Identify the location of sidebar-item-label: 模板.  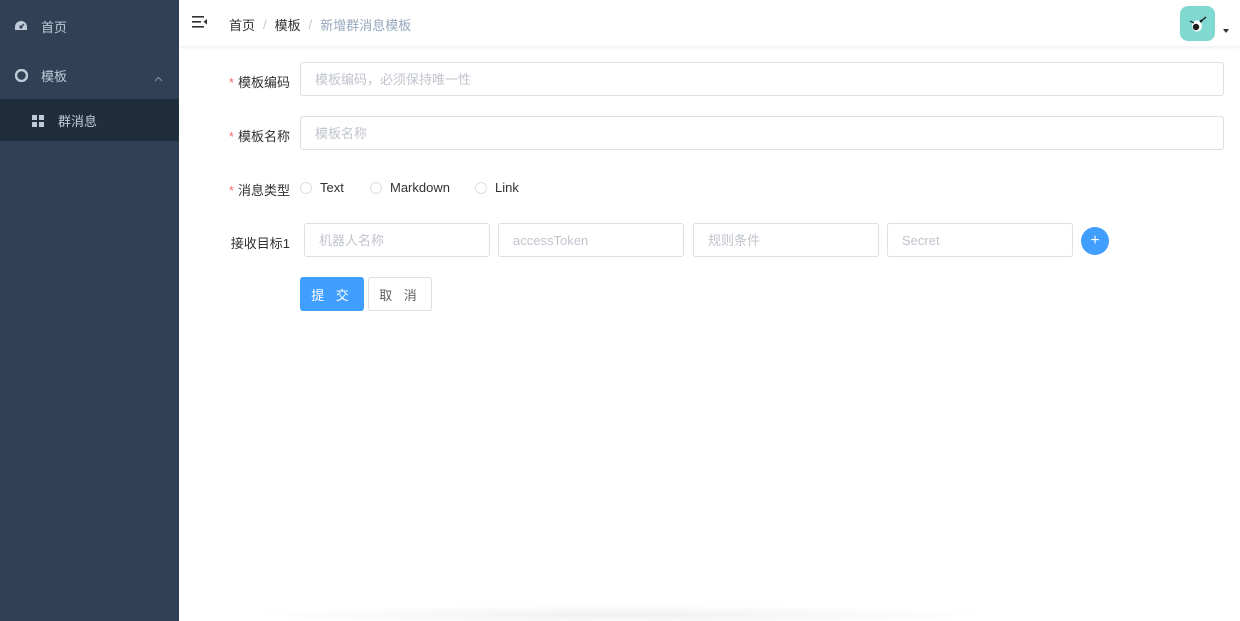
(54, 76).